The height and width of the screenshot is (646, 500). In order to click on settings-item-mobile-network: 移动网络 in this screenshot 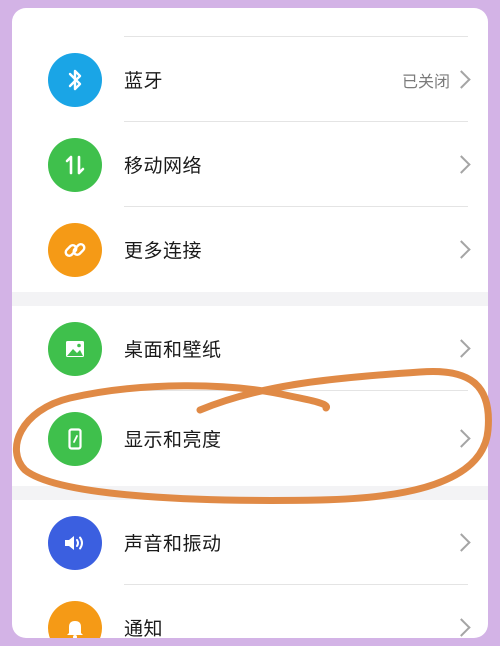, I will do `click(250, 164)`.